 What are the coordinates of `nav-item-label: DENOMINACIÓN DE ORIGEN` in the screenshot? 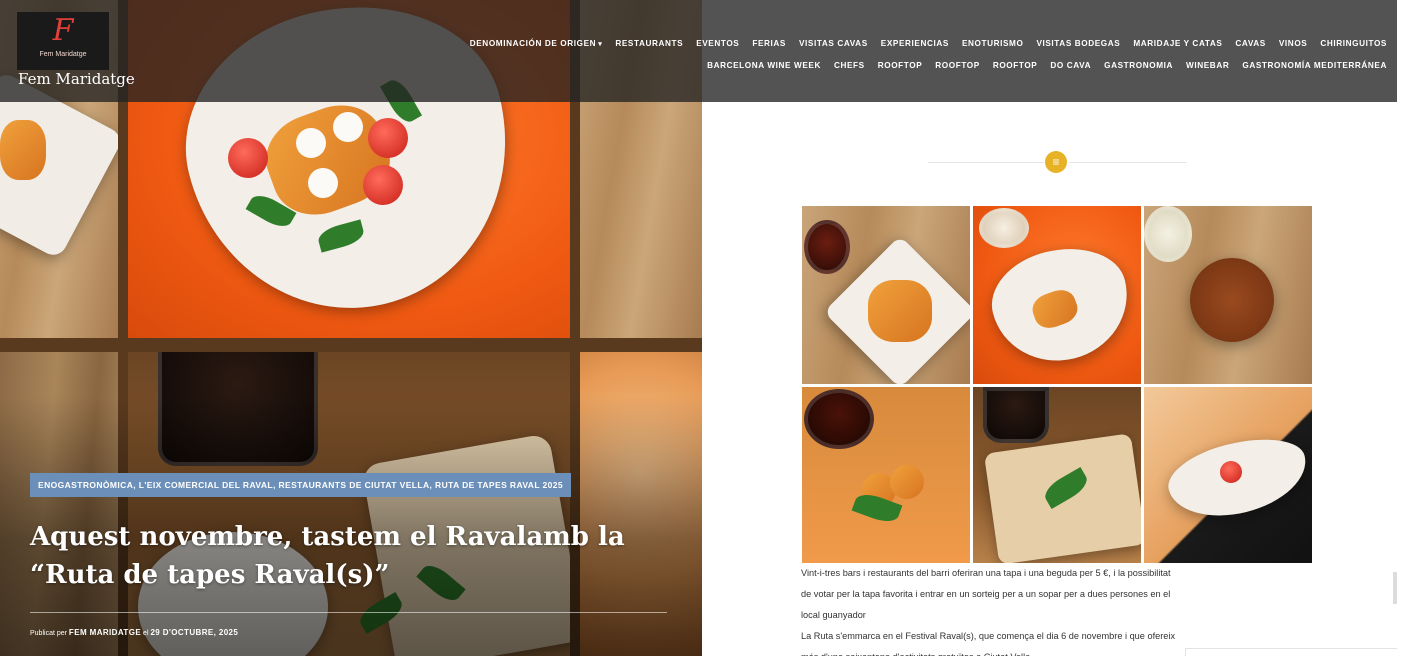 It's located at (533, 43).